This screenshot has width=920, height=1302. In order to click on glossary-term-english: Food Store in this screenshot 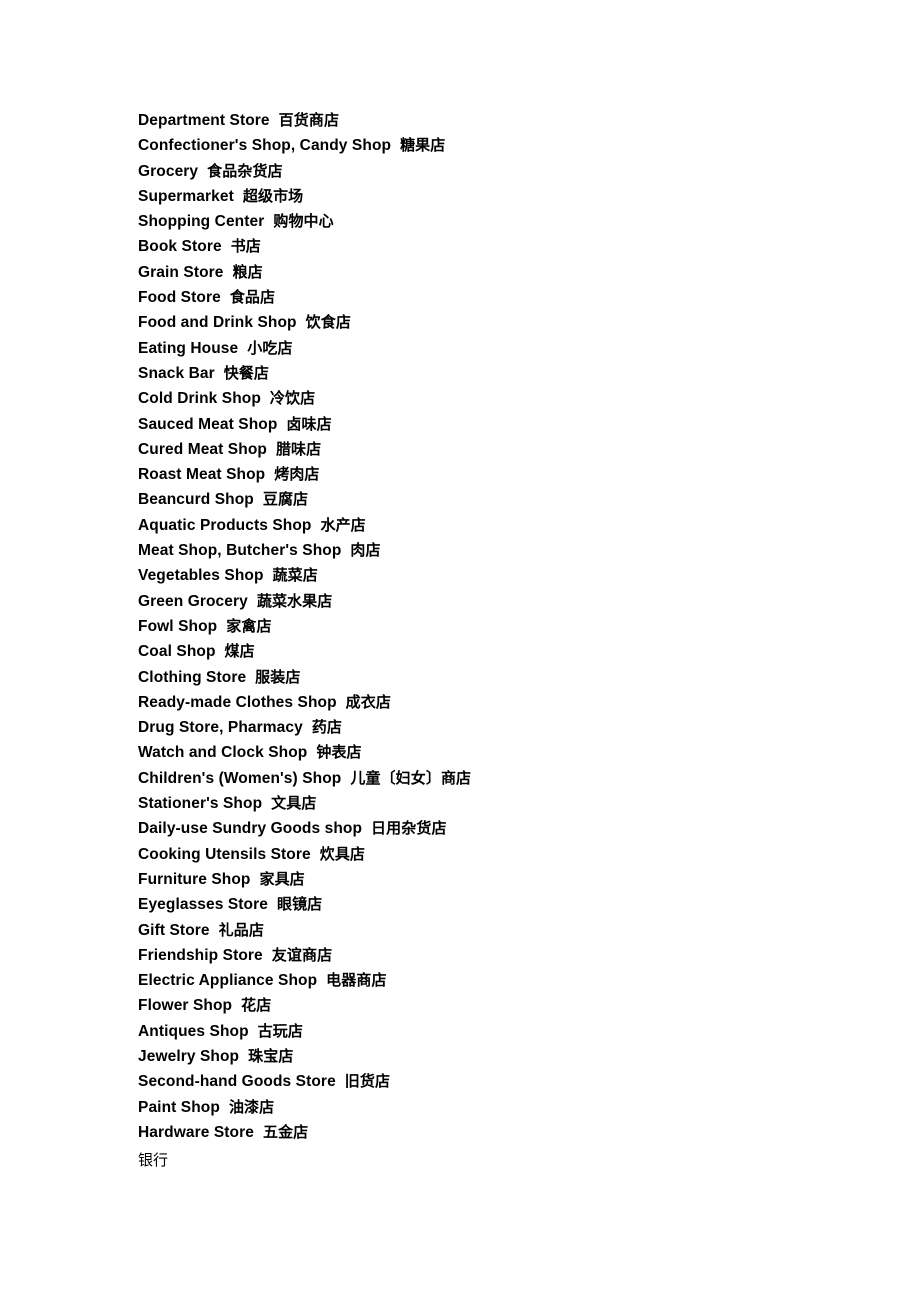, I will do `click(179, 298)`.